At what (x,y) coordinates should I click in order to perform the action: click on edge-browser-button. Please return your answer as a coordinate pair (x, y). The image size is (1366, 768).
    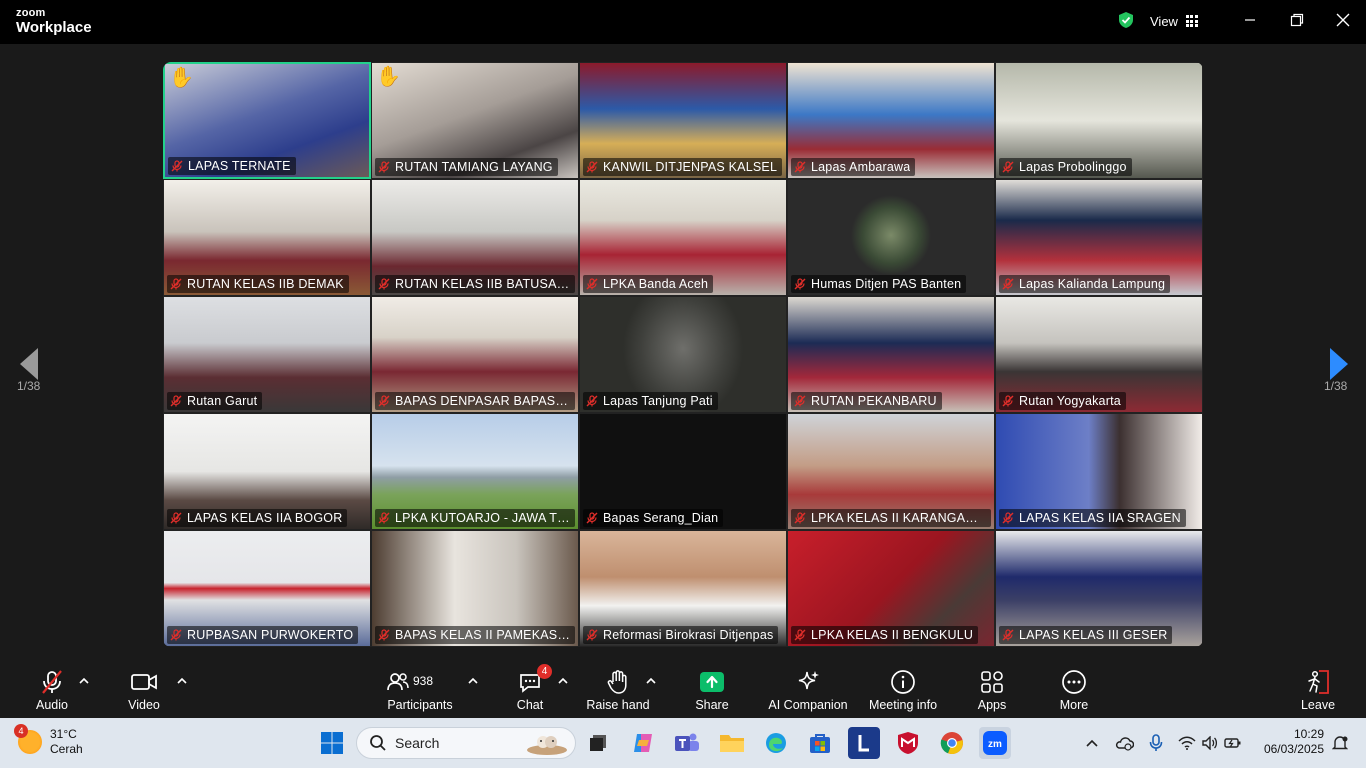
    Looking at the image, I should click on (776, 743).